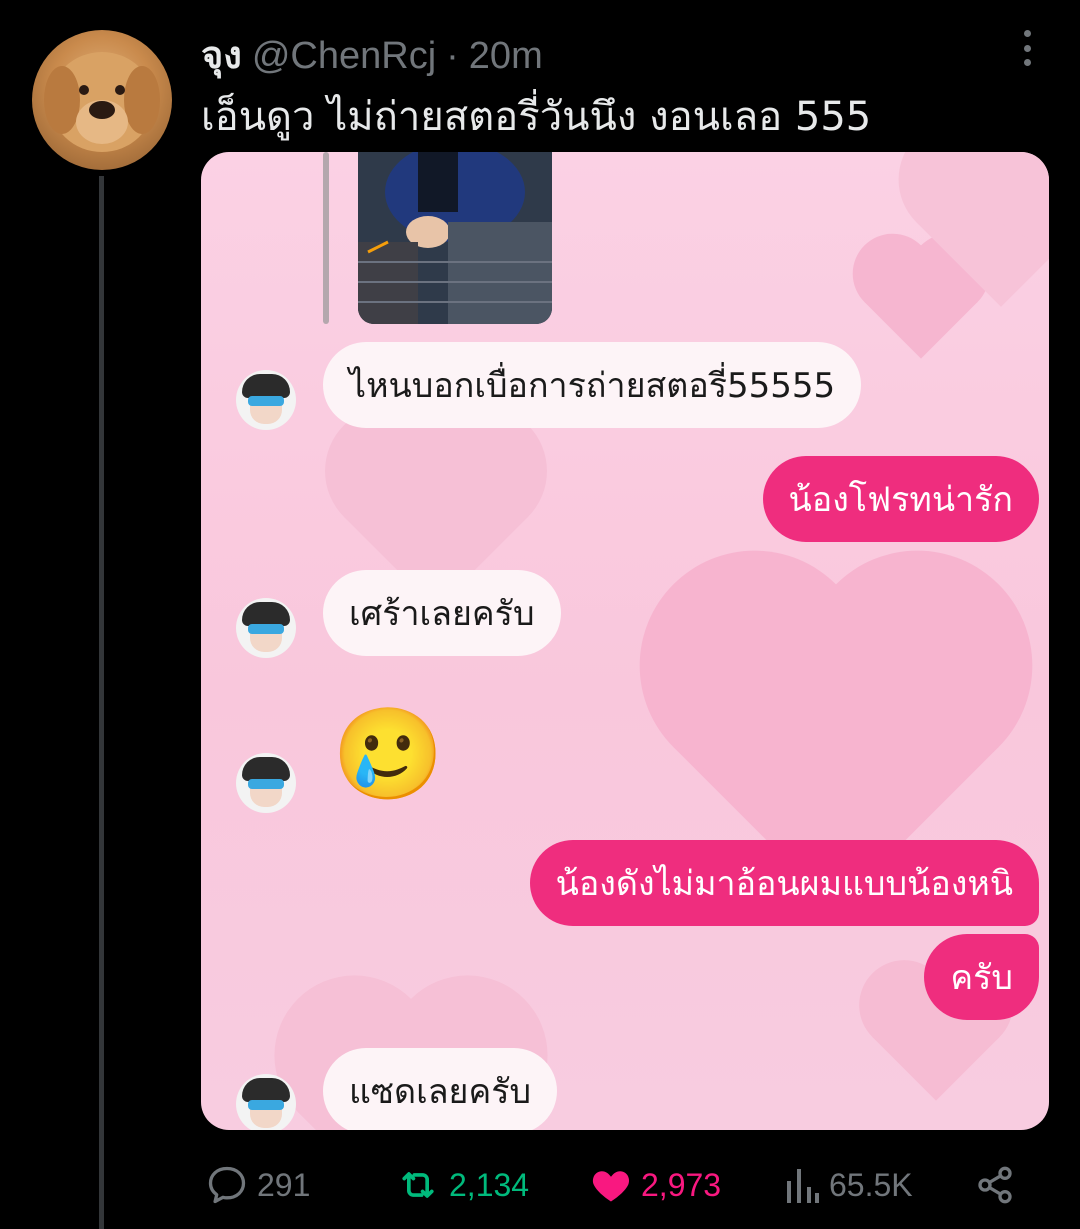  I want to click on reply-button: 291, so click(257, 1185).